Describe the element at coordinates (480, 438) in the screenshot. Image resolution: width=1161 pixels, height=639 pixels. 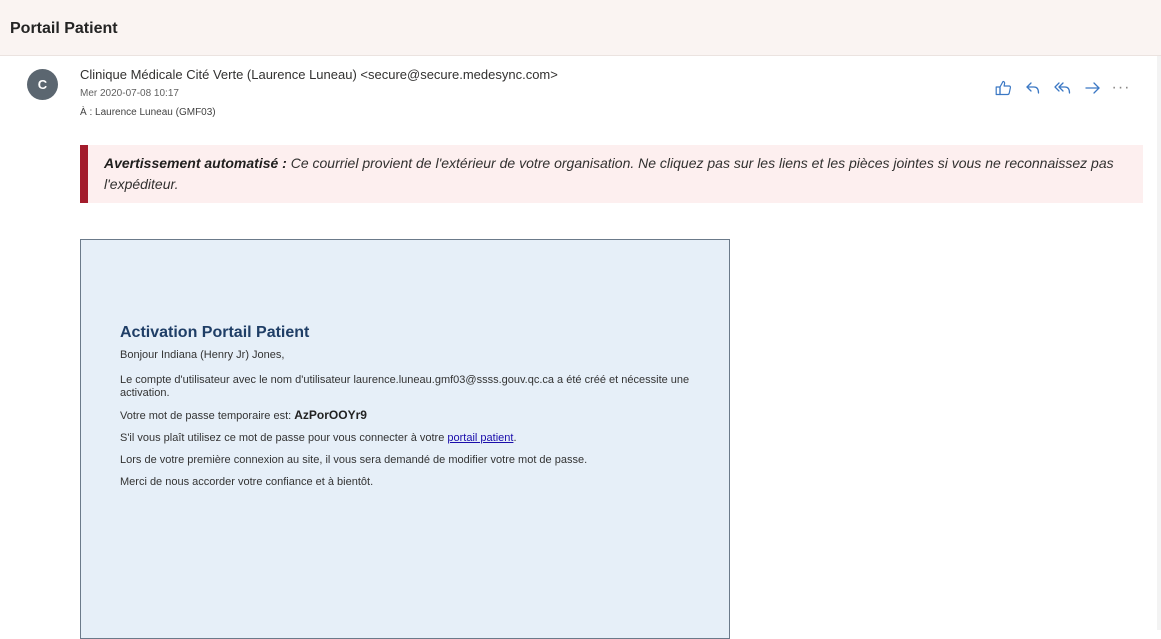
I see `portal-link: portail patient` at that location.